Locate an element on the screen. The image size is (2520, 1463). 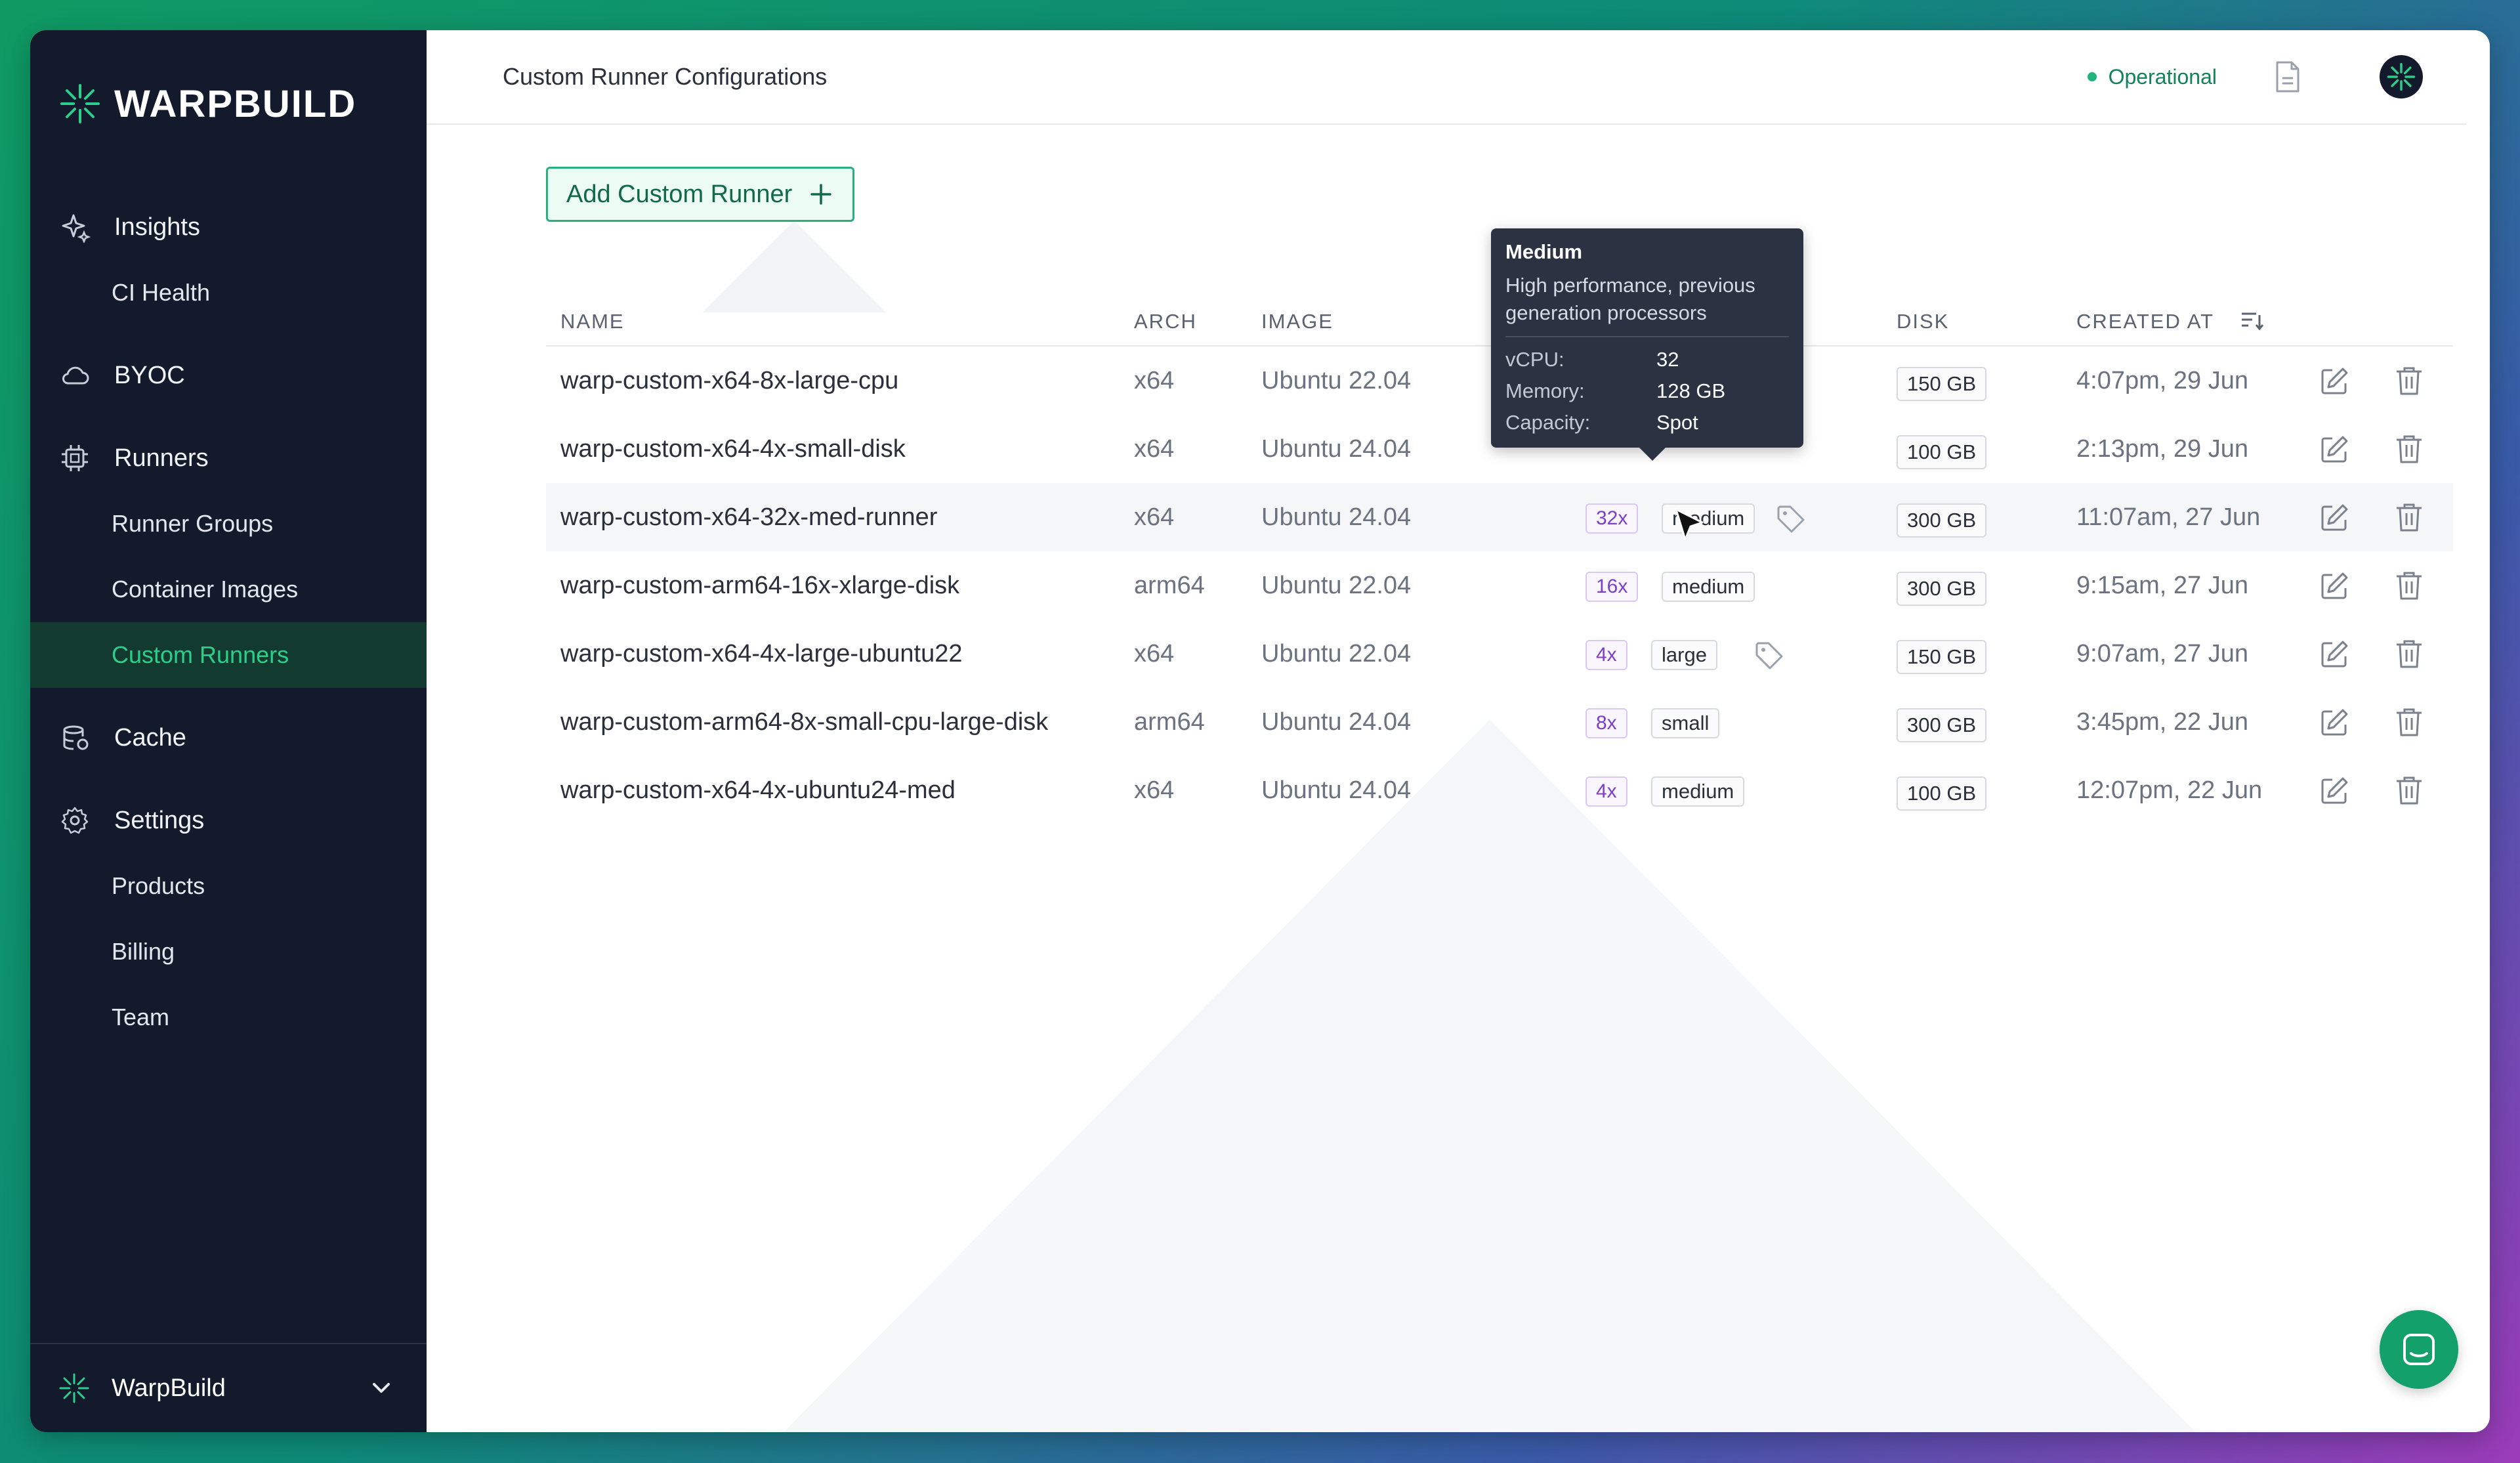
tooltip-spec-value: 32 is located at coordinates (1667, 359).